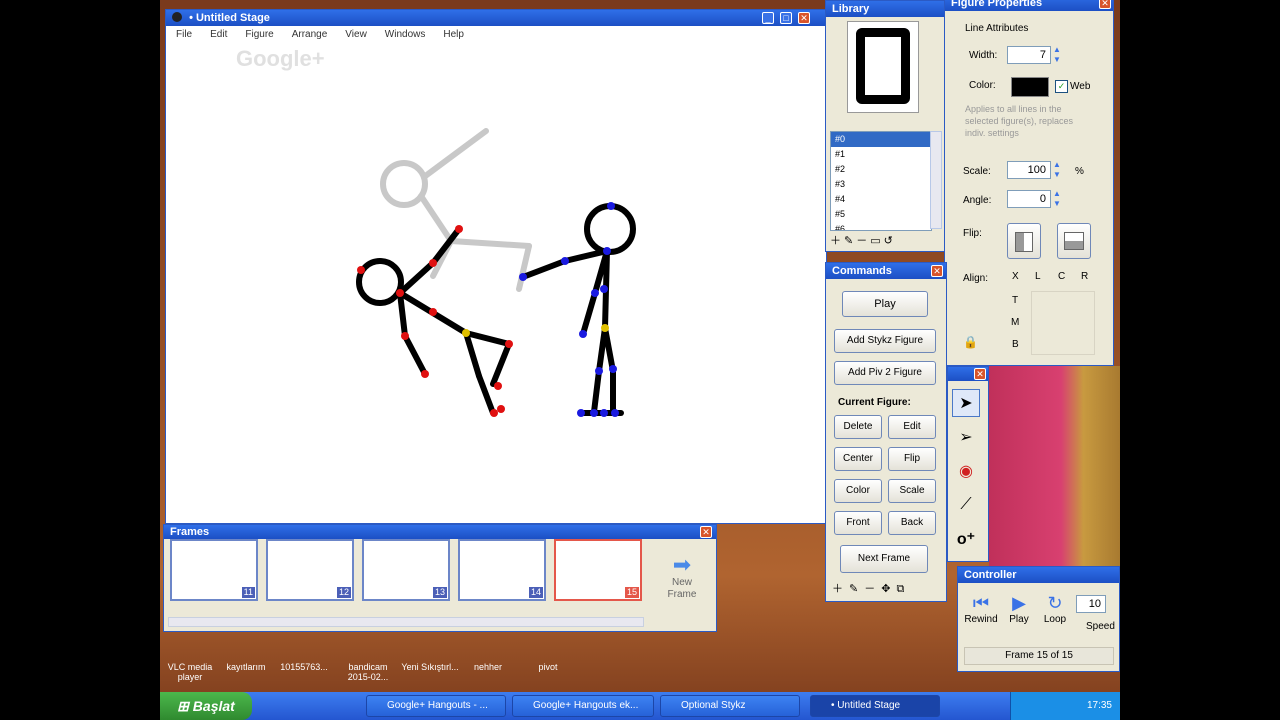 The height and width of the screenshot is (720, 1280). Describe the element at coordinates (548, 667) in the screenshot. I see `desktop-icon-pivot: pivot` at that location.